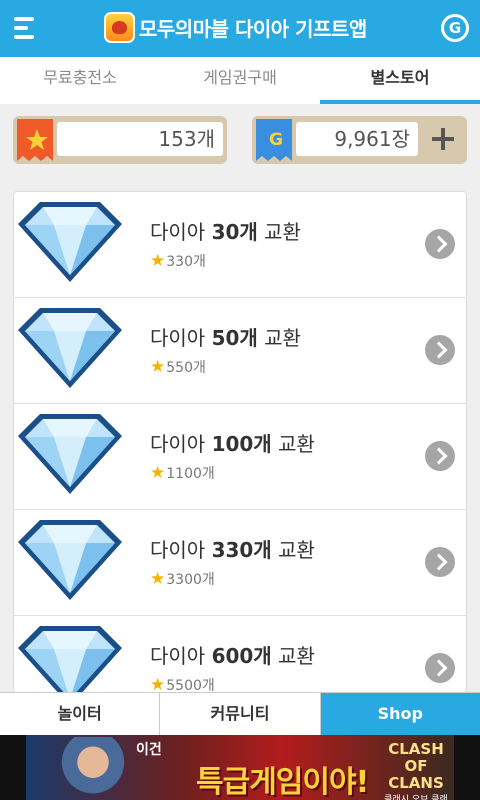 This screenshot has width=480, height=800. What do you see at coordinates (182, 473) in the screenshot?
I see `item-price: ★1100개` at bounding box center [182, 473].